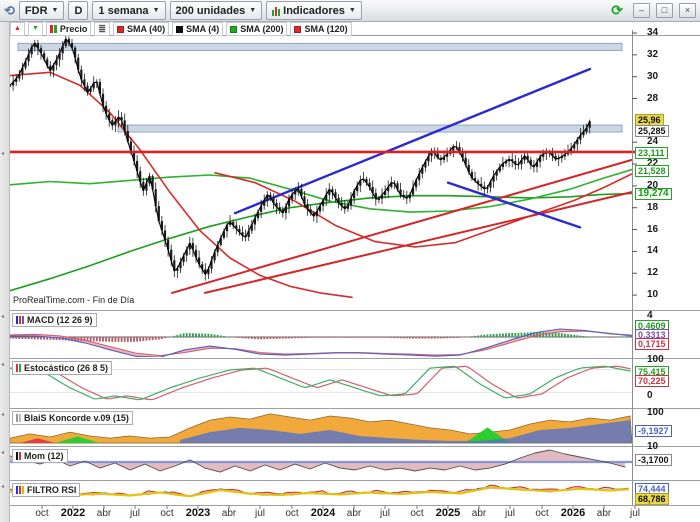 Image resolution: width=700 pixels, height=522 pixels. I want to click on price-axis-tick: 18, so click(653, 207).